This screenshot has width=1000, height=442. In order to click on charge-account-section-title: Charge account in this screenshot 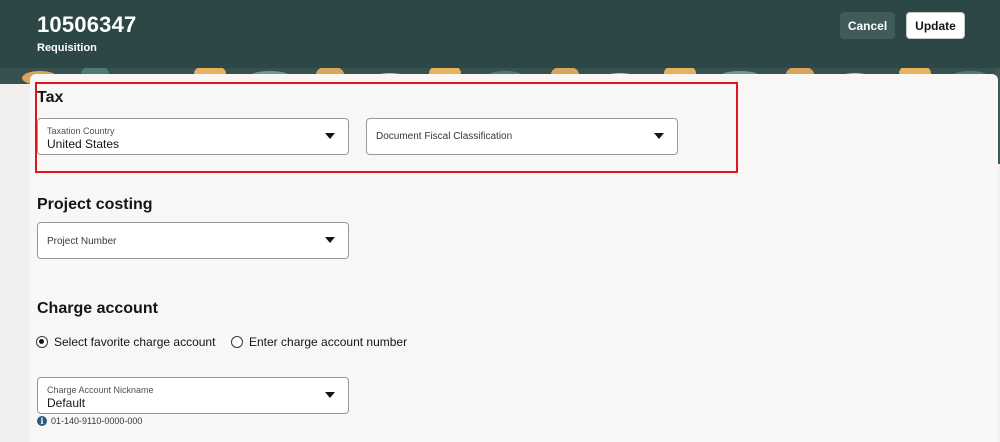, I will do `click(97, 308)`.